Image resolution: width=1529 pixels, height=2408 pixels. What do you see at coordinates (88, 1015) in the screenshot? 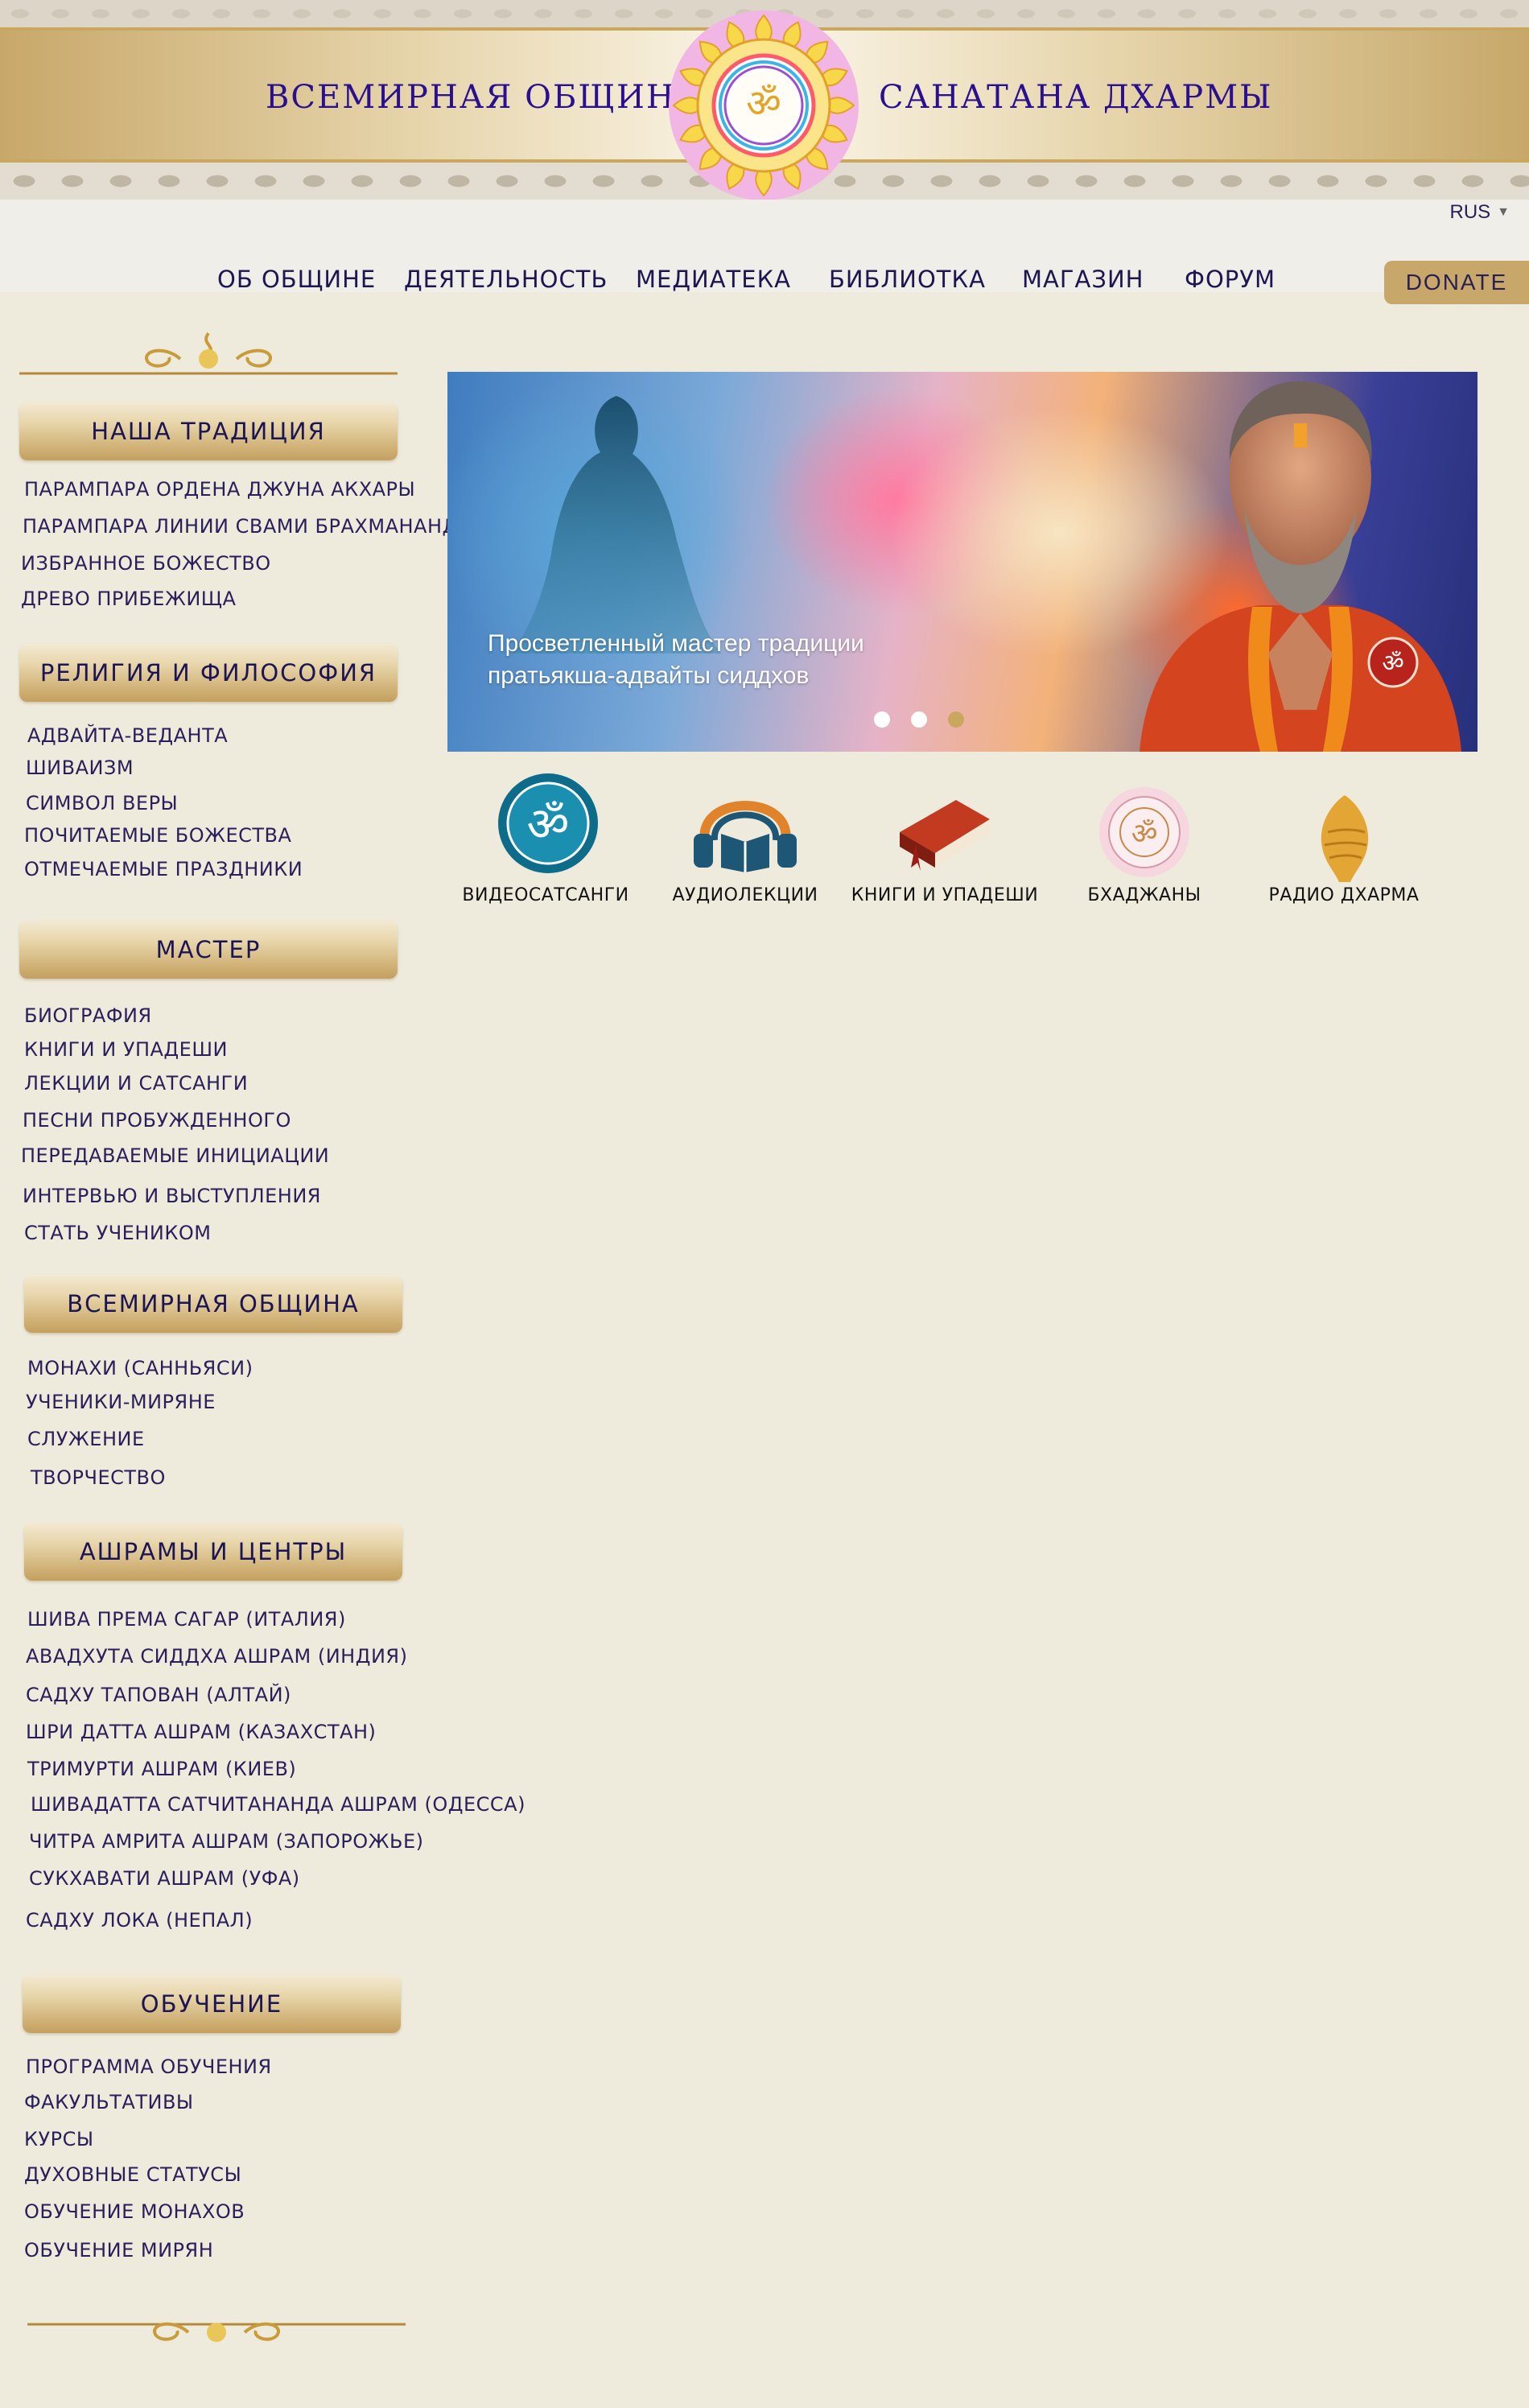
I see `sidebar-link: БИОГРАФИЯ` at bounding box center [88, 1015].